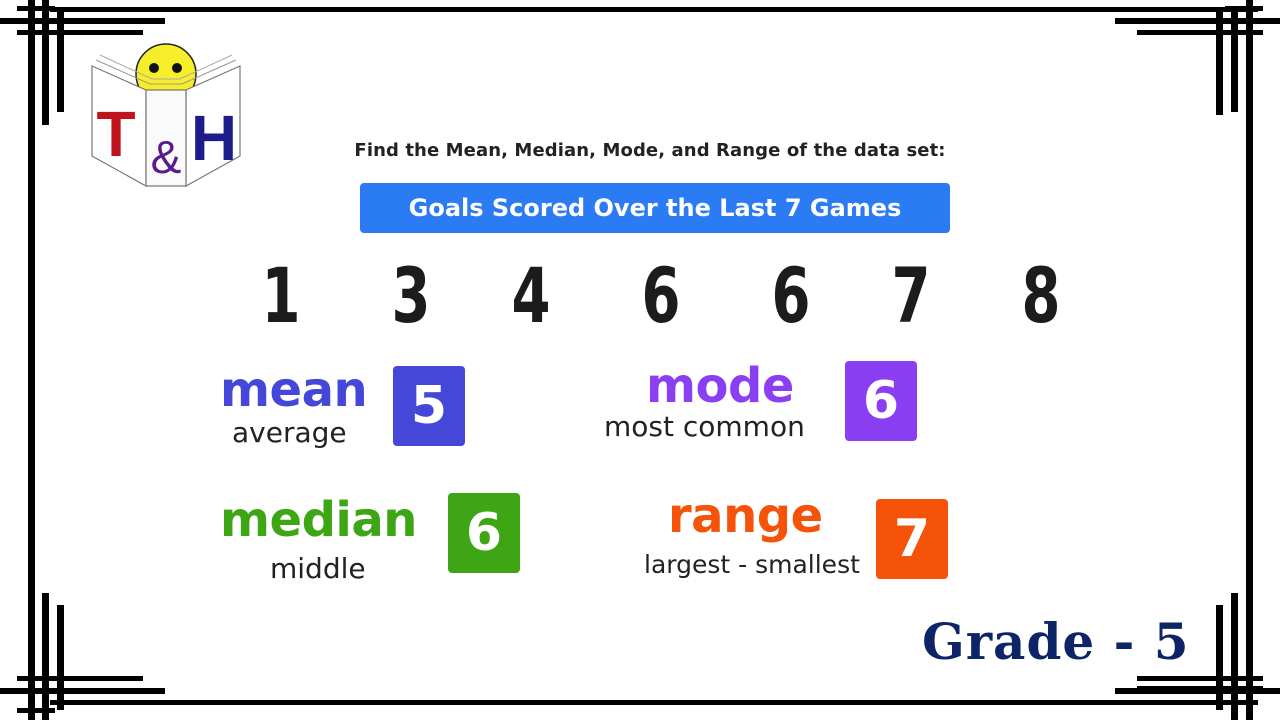 The height and width of the screenshot is (720, 1280). I want to click on data-value: 3, so click(411, 295).